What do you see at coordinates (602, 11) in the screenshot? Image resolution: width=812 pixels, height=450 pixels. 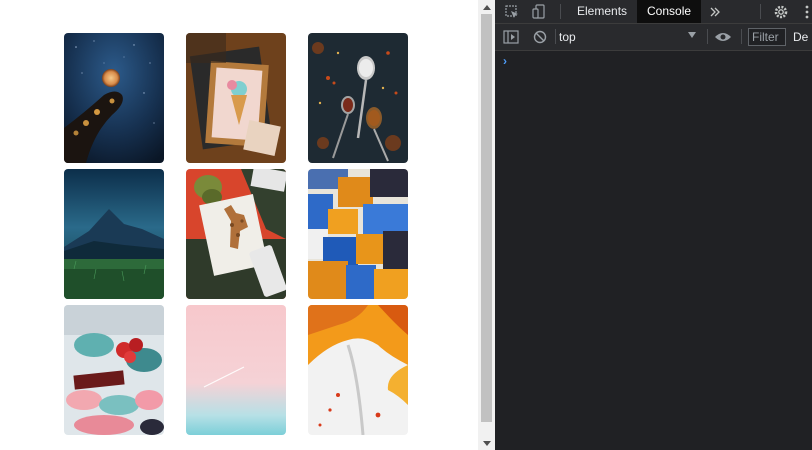 I see `tab-elements: Elements` at bounding box center [602, 11].